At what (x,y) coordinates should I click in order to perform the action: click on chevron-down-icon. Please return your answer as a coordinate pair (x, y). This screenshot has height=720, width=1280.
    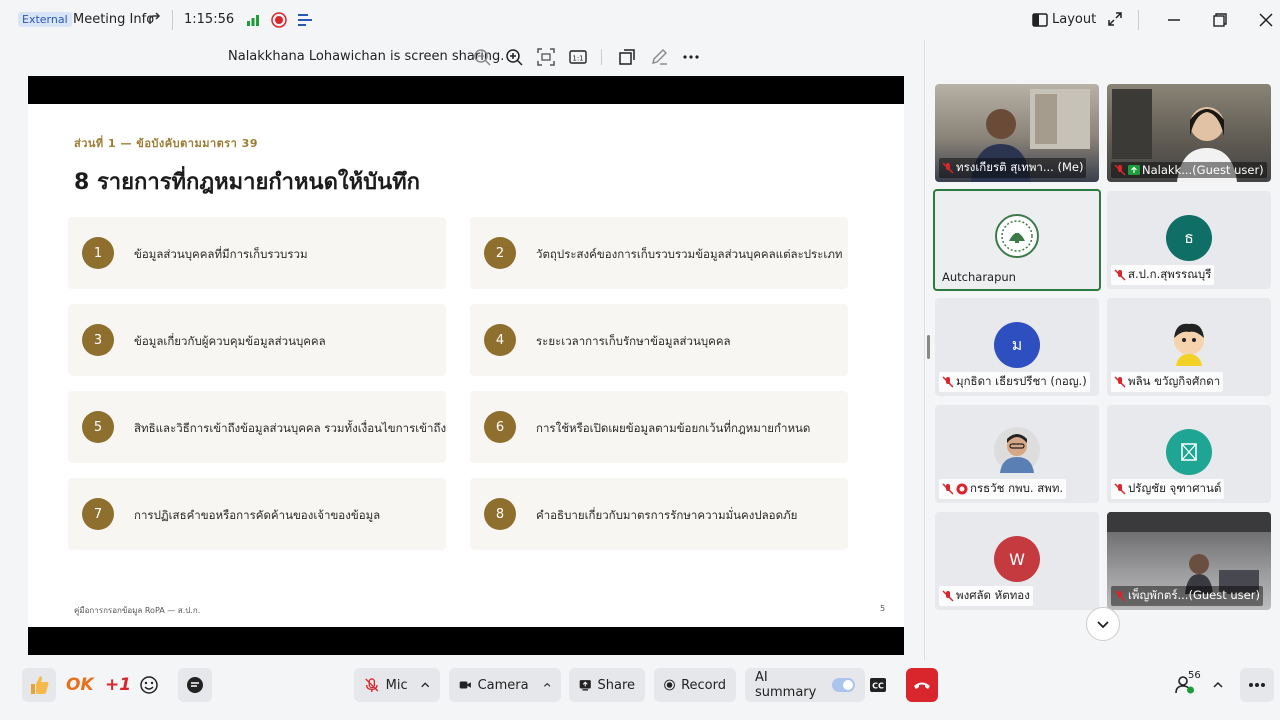
    Looking at the image, I should click on (1103, 625).